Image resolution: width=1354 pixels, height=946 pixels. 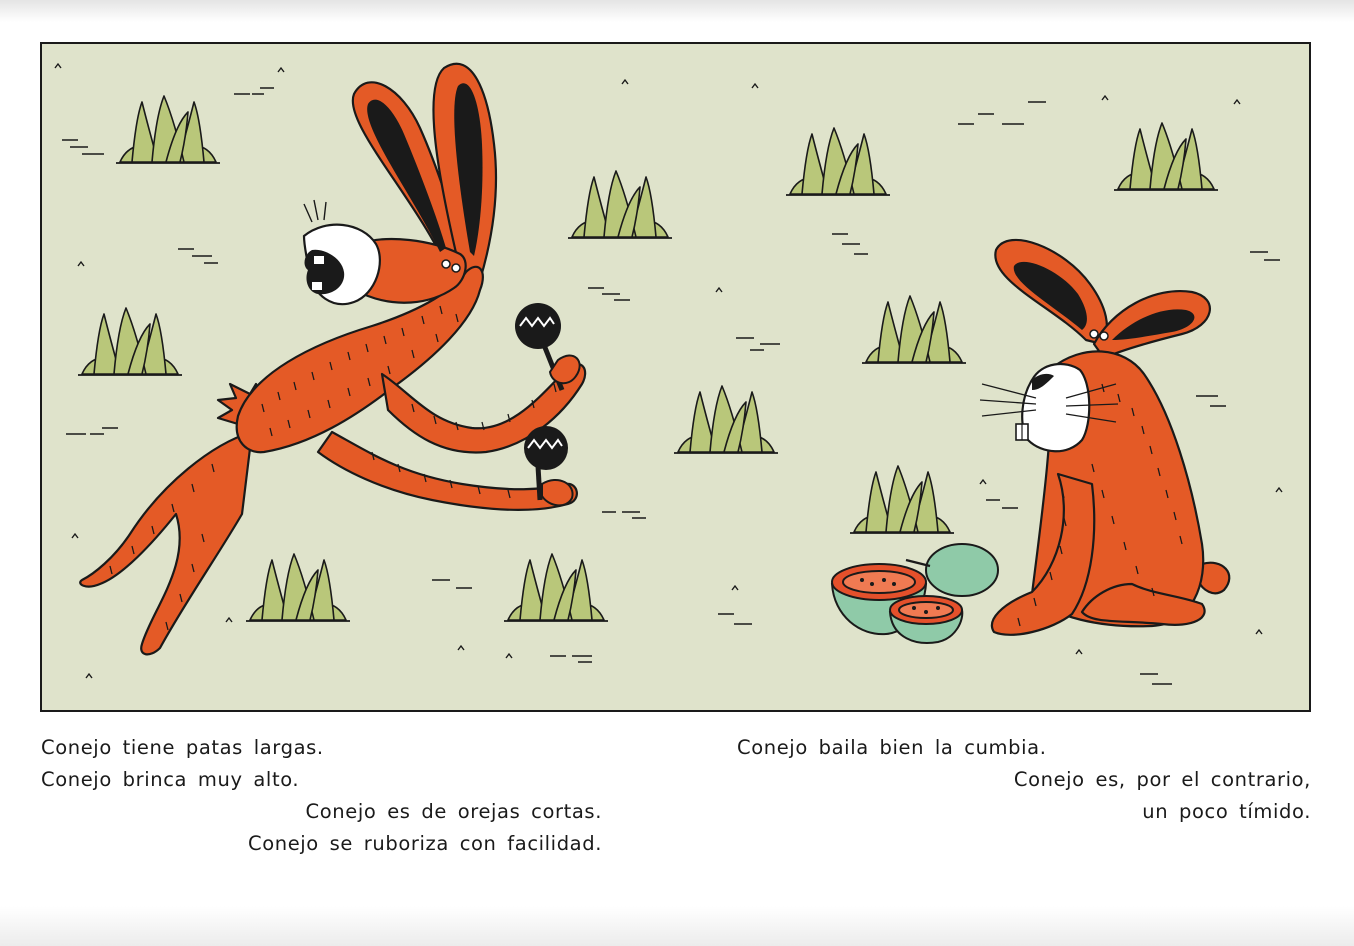 What do you see at coordinates (677, 926) in the screenshot?
I see `page-bottom-shadow` at bounding box center [677, 926].